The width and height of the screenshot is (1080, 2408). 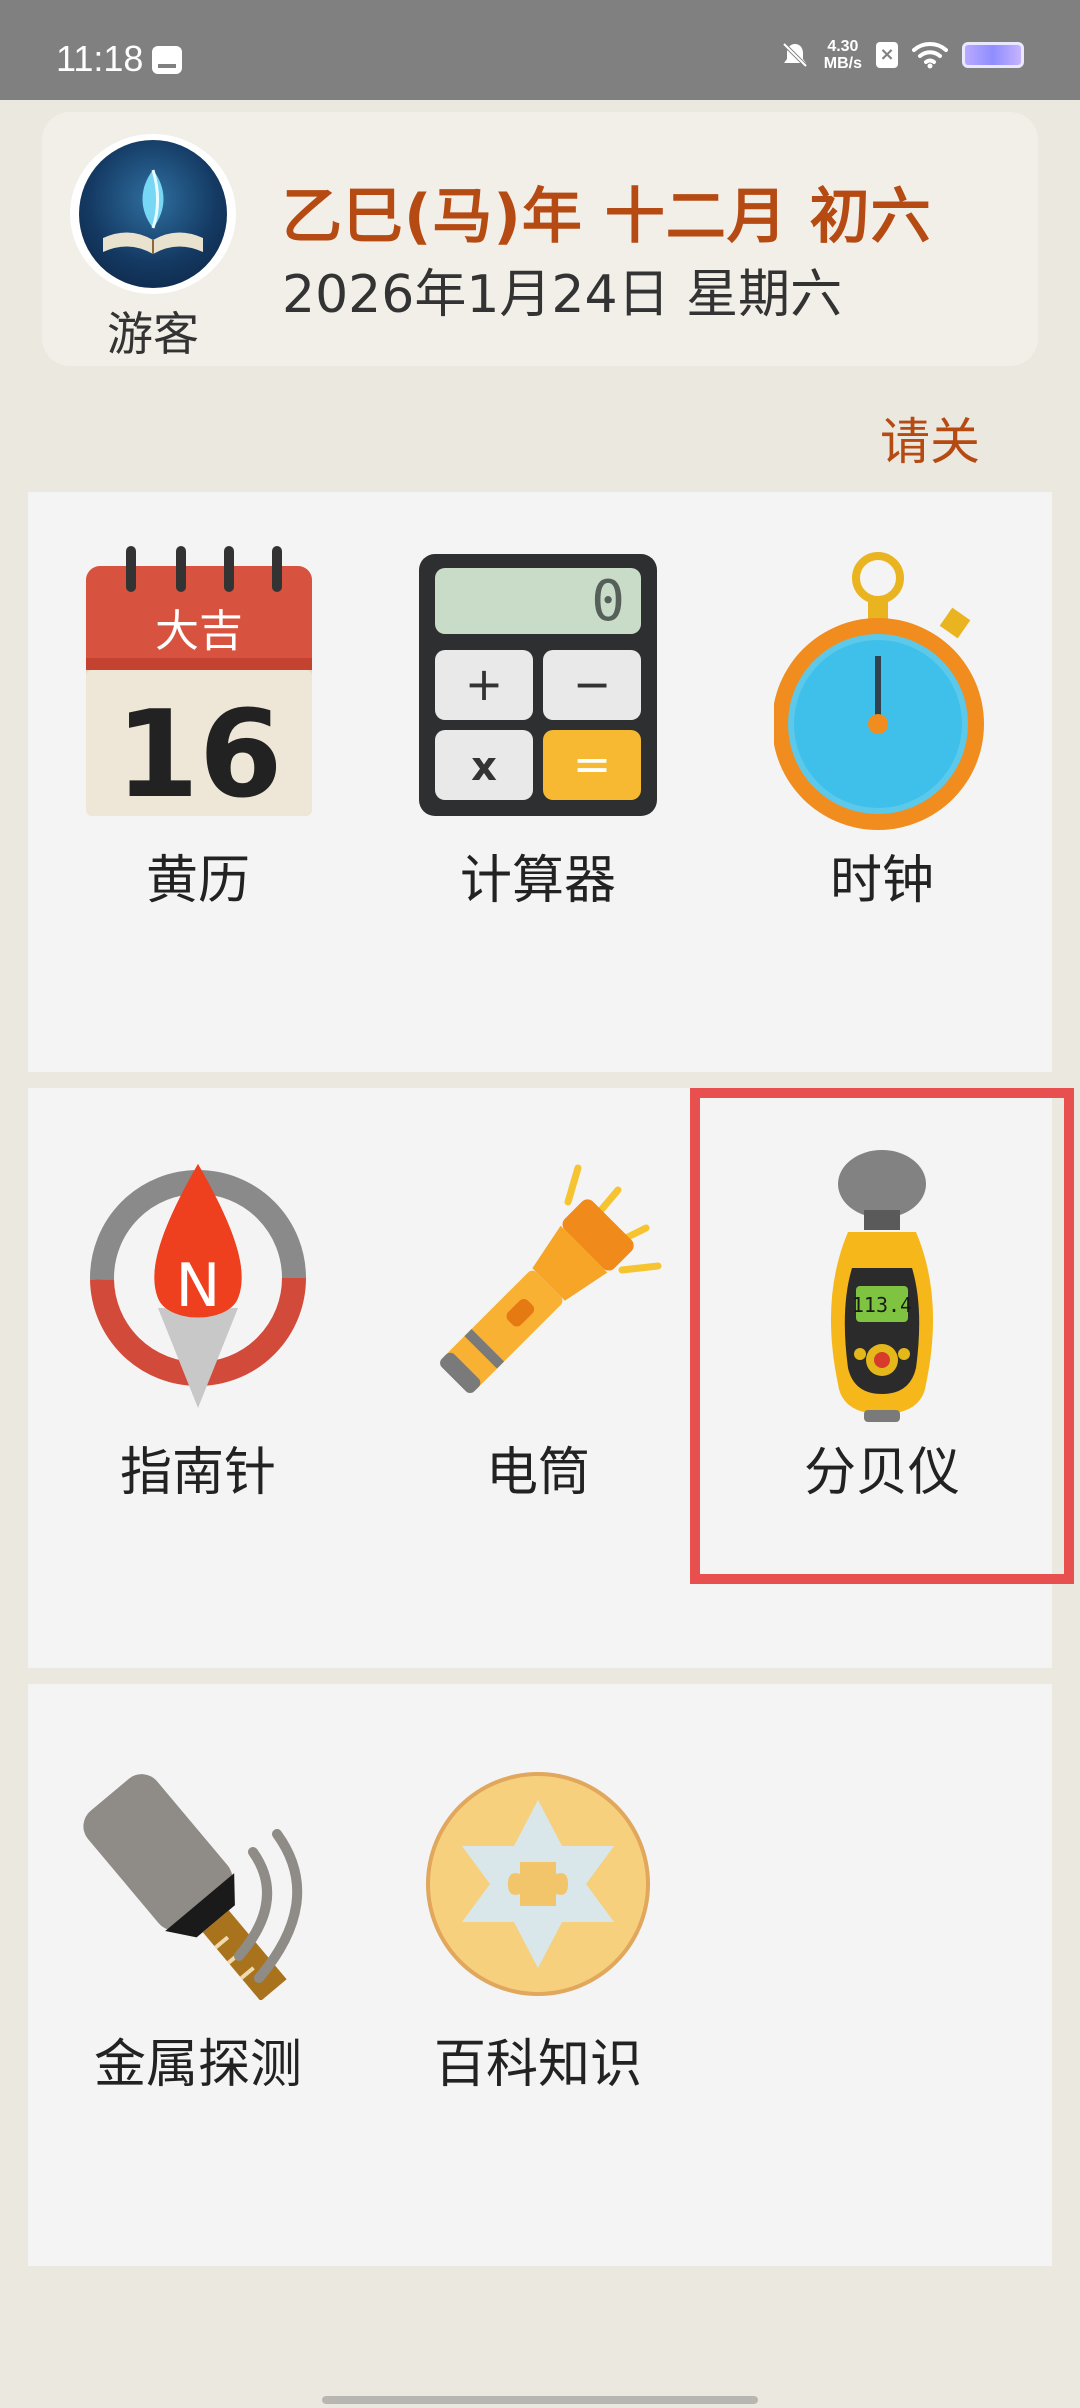 I want to click on calendar-icon: 大吉 16, so click(x=199, y=685).